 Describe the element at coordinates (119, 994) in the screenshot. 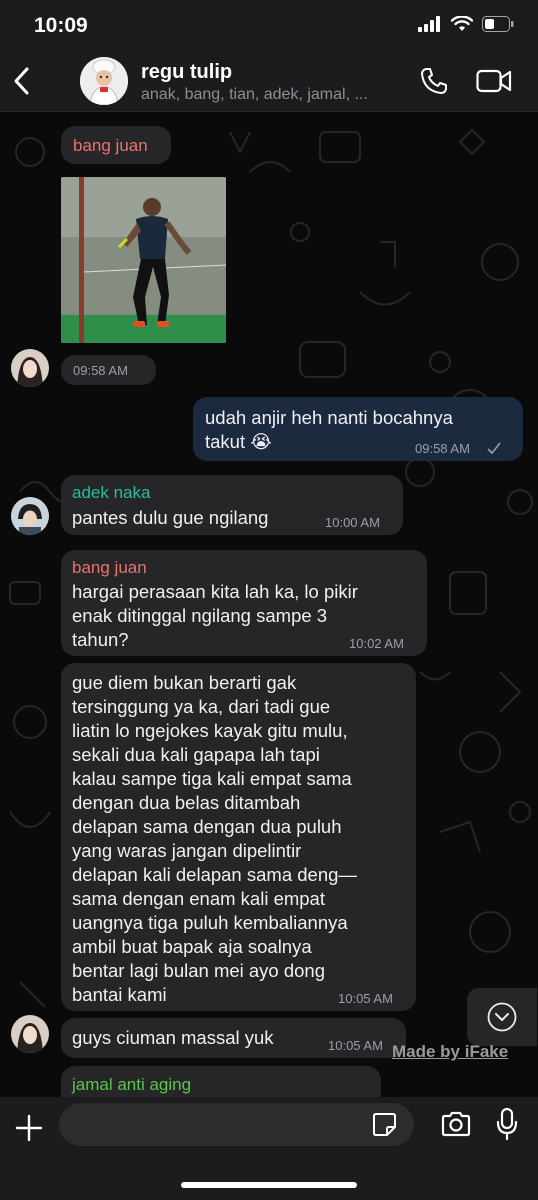

I see `message-line: bantai kami` at that location.